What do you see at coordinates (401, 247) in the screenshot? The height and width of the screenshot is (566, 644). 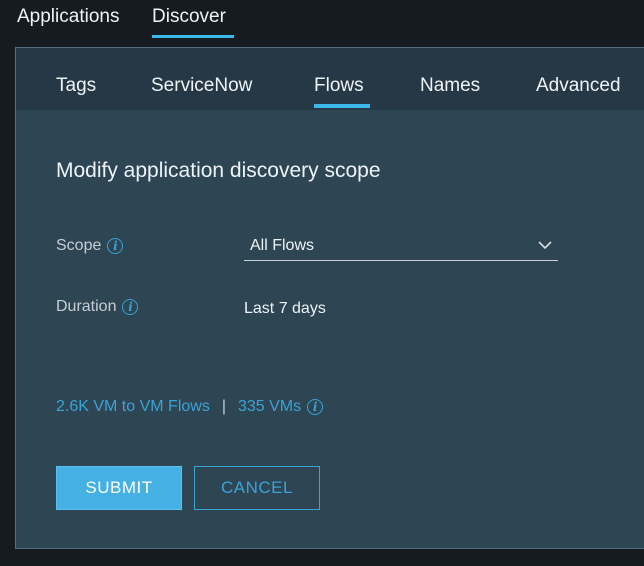 I see `scope-select: All Flows` at bounding box center [401, 247].